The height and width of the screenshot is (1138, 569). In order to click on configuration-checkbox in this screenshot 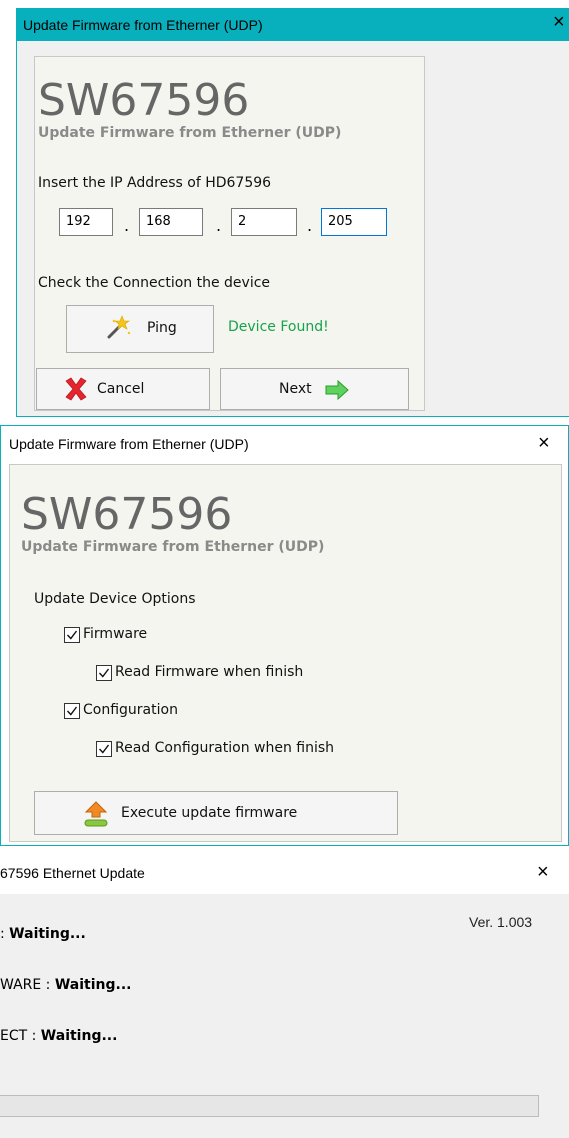, I will do `click(72, 711)`.